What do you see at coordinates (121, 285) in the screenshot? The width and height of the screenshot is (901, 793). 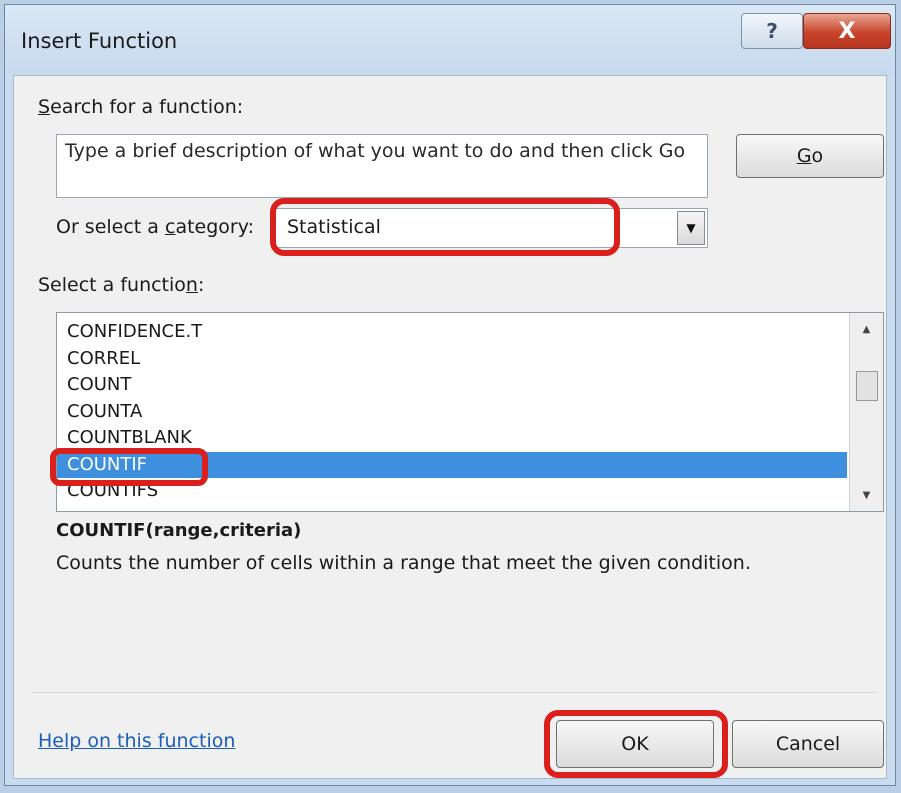 I see `function-list-label: Select a function:` at bounding box center [121, 285].